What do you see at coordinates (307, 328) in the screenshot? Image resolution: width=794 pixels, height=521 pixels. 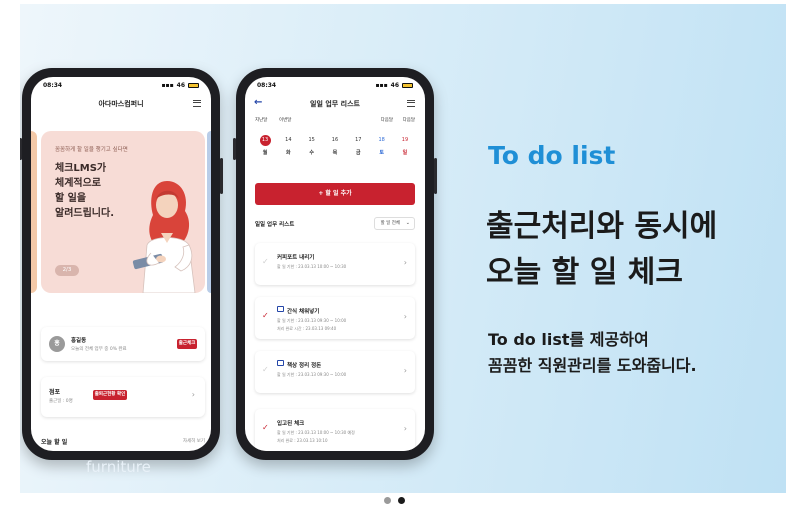 I see `task-completed-time: 처리 완료 시간 : 23.03.13 09:40` at bounding box center [307, 328].